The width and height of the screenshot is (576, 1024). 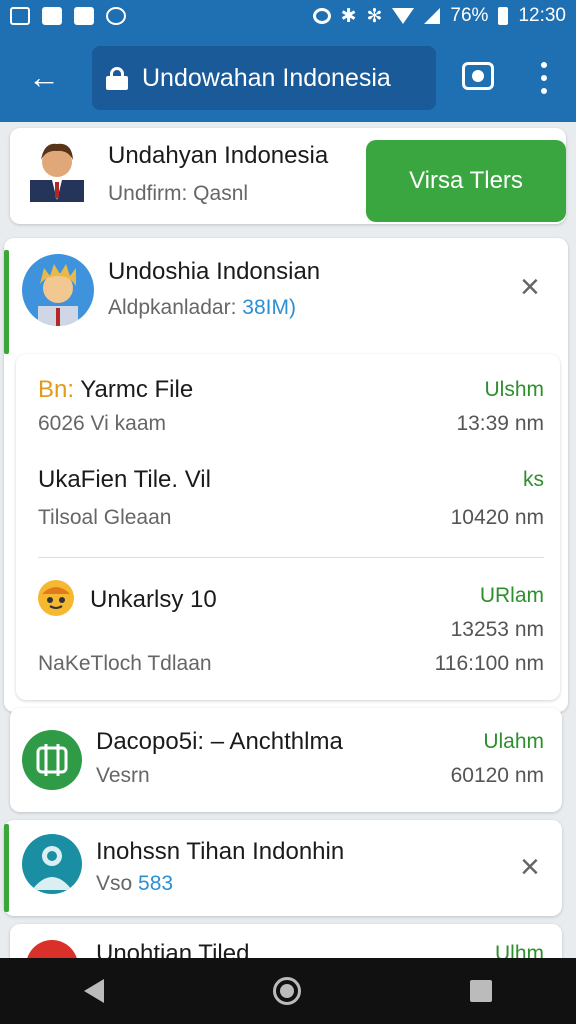 What do you see at coordinates (20, 16) in the screenshot?
I see `image-notification-icon` at bounding box center [20, 16].